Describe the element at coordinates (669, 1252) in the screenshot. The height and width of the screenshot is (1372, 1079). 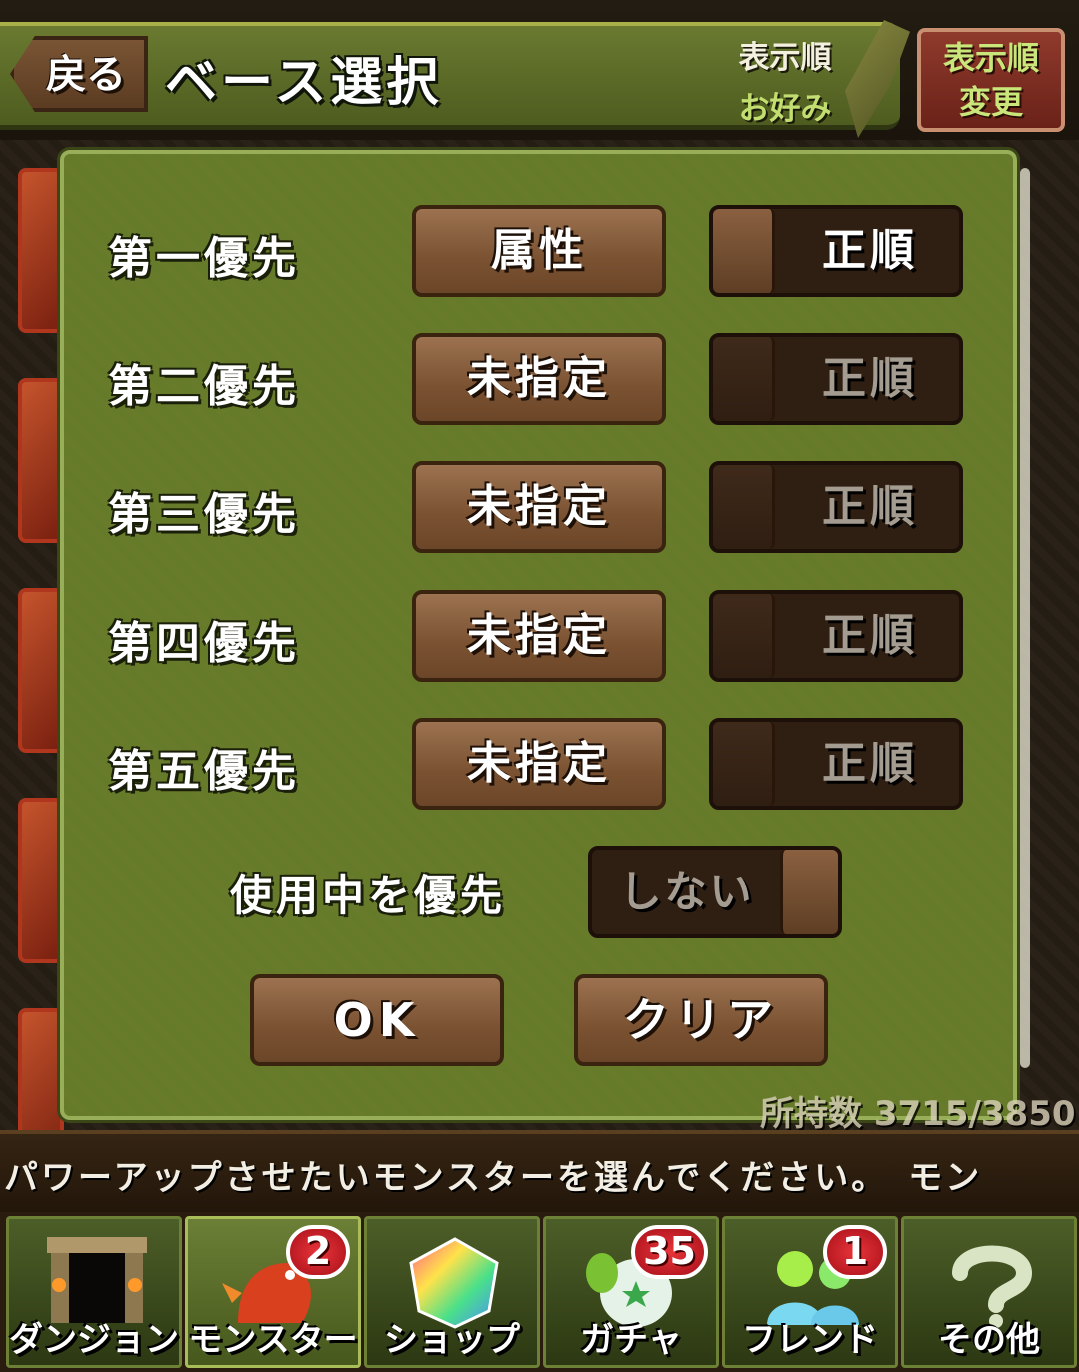
I see `gacha-badge: 35` at that location.